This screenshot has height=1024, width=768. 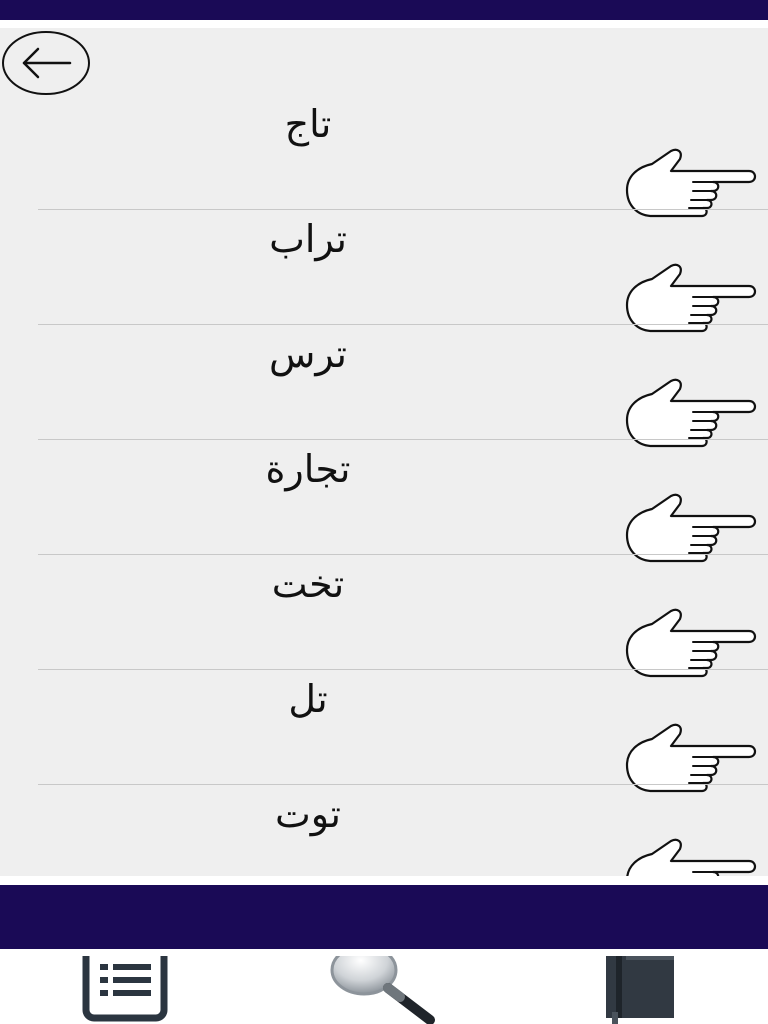 I want to click on list-item: تراب, so click(x=384, y=271).